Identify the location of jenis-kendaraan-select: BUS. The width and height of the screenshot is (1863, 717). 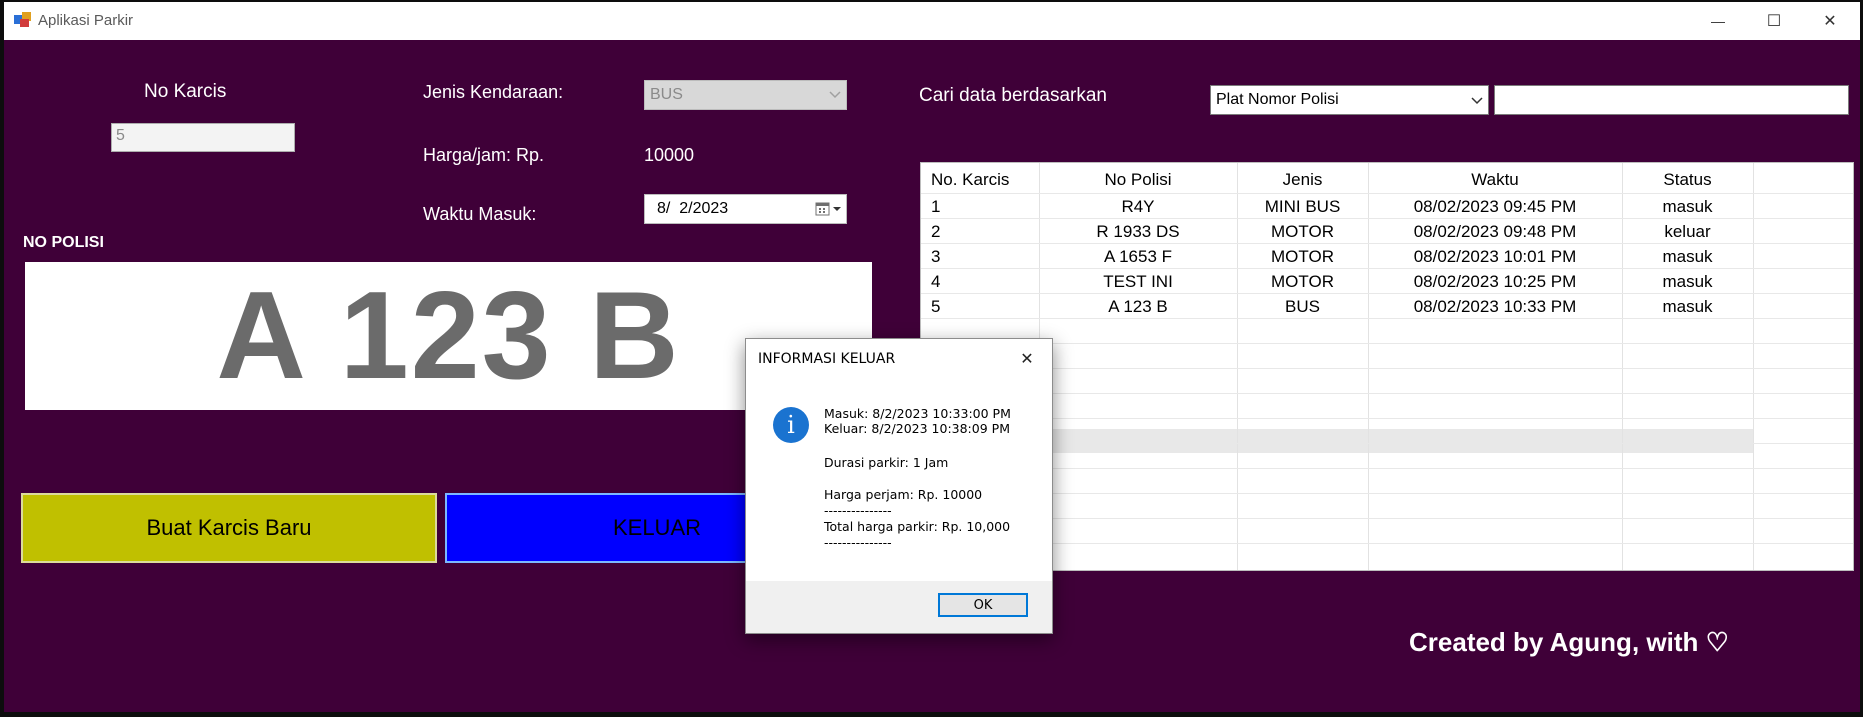
(745, 95).